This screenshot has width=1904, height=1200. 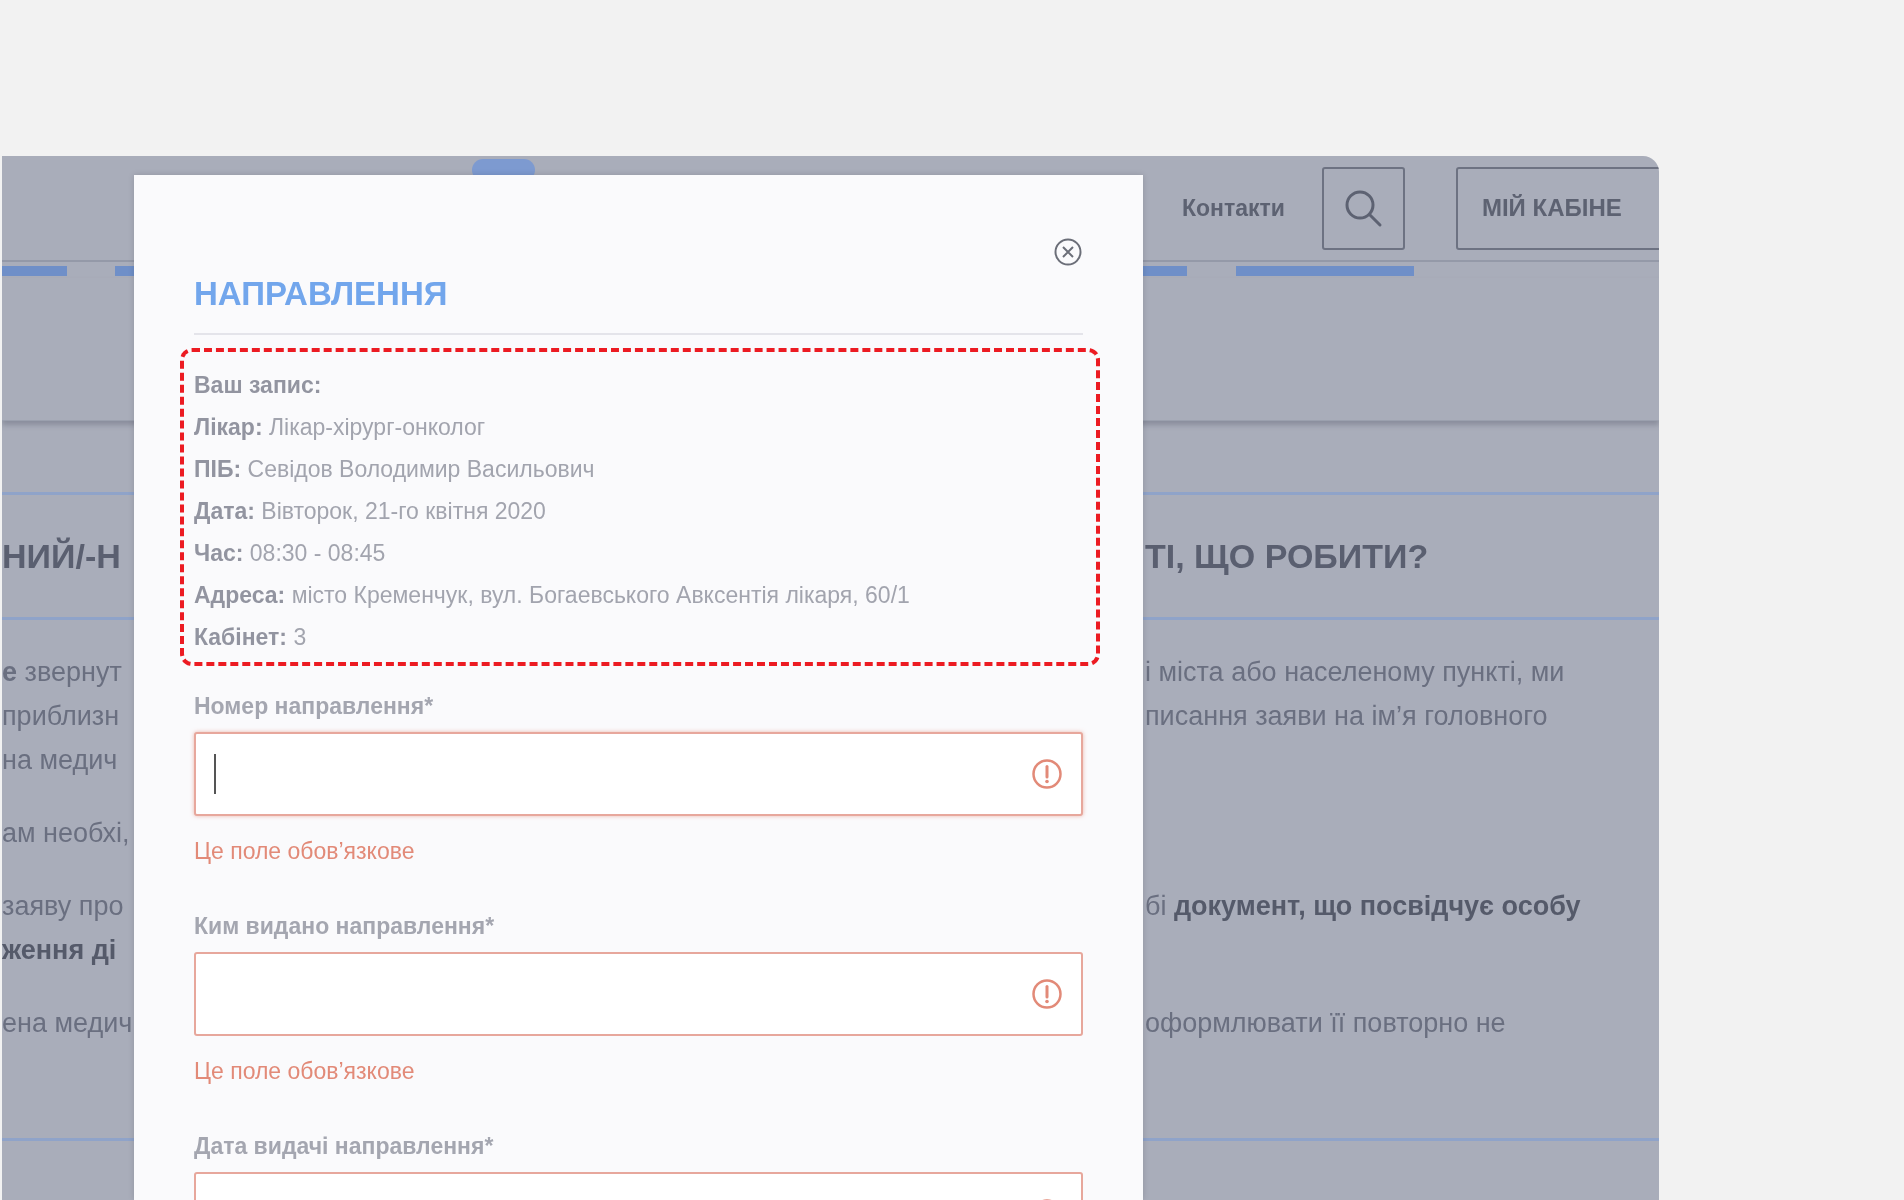 What do you see at coordinates (62, 672) in the screenshot?
I see `paragraph-text: е звернут` at bounding box center [62, 672].